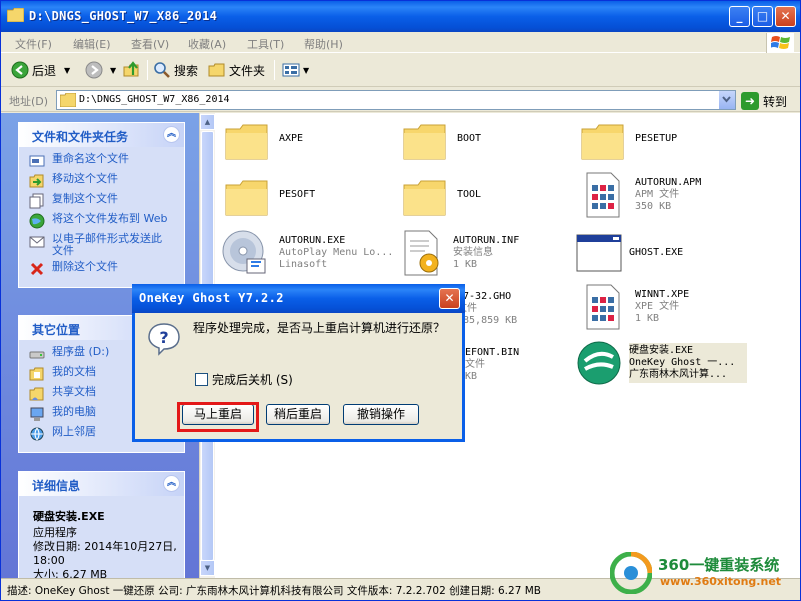 The width and height of the screenshot is (801, 601). What do you see at coordinates (298, 298) in the screenshot?
I see `dialog-title-bar: OneKey Ghost Y7.2.2 ✕` at bounding box center [298, 298].